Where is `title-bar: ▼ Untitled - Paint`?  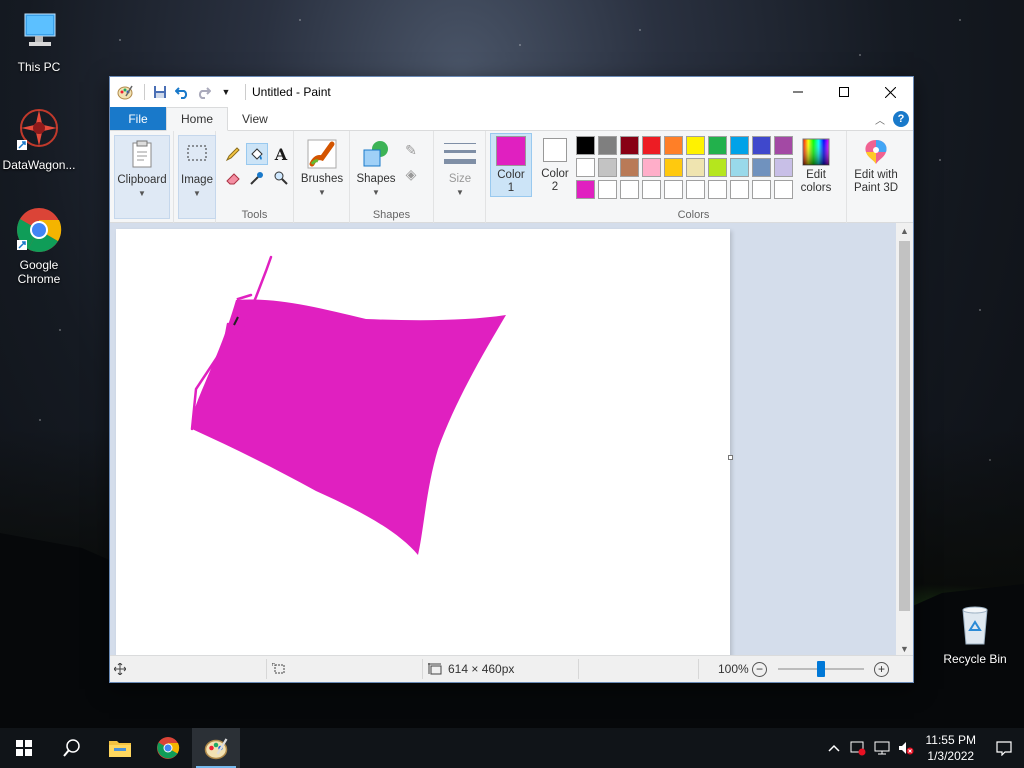
title-bar: ▼ Untitled - Paint is located at coordinates (511, 92).